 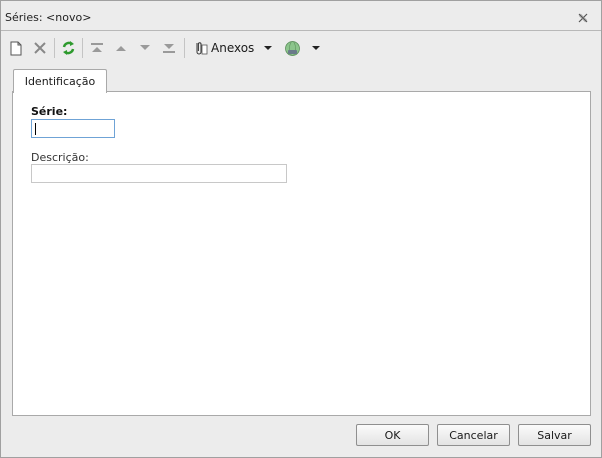 What do you see at coordinates (35, 129) in the screenshot?
I see `text-cursor` at bounding box center [35, 129].